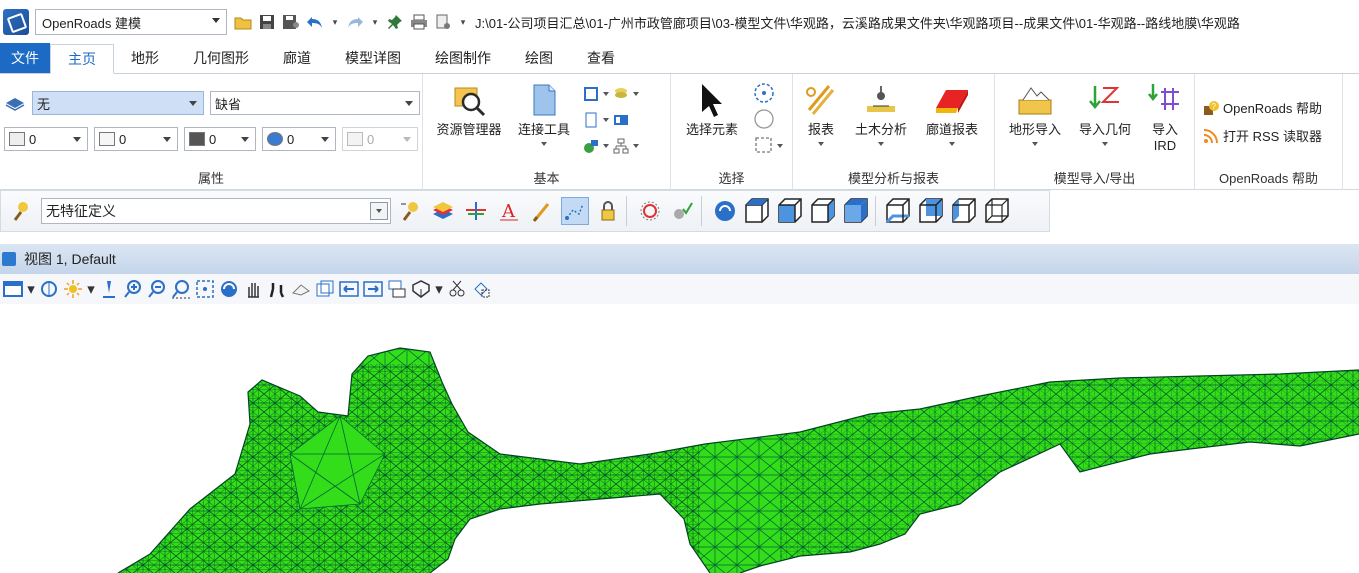 Image resolution: width=1359 pixels, height=573 pixels. I want to click on openroads-help-button: ? OpenRoads 帮助, so click(1262, 107).